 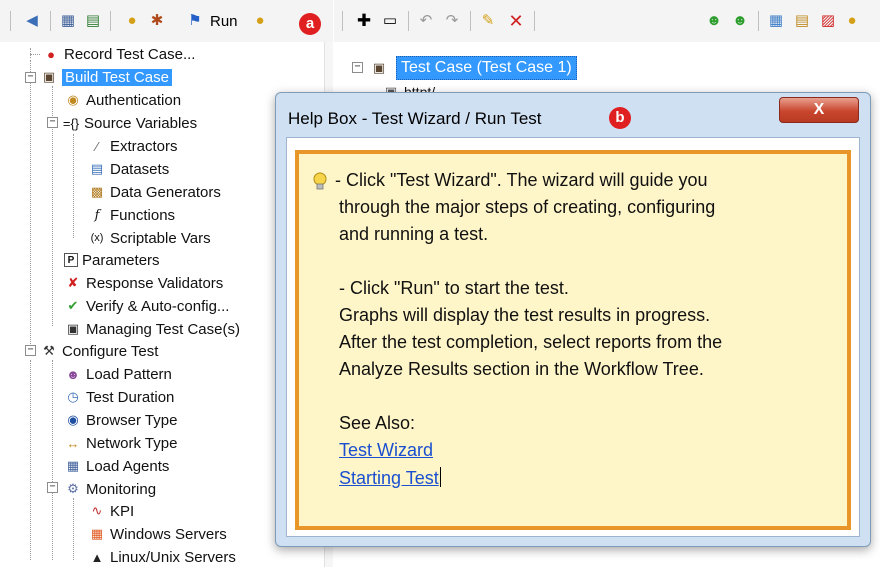 I want to click on tree-item-datasets: ▤ Datasets, so click(x=128, y=169).